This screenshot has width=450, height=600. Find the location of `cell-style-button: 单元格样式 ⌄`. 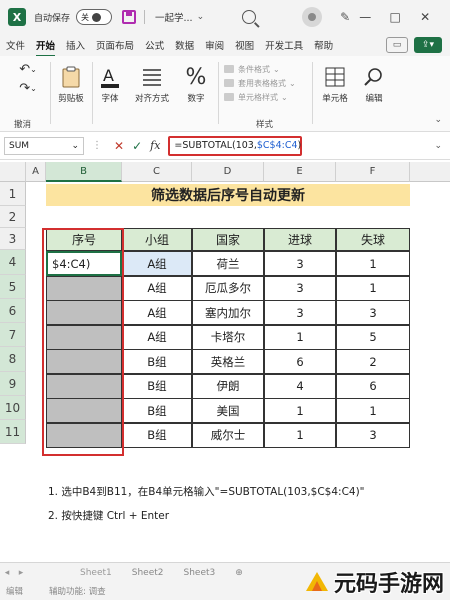

cell-style-button: 单元格样式 ⌄ is located at coordinates (260, 97).